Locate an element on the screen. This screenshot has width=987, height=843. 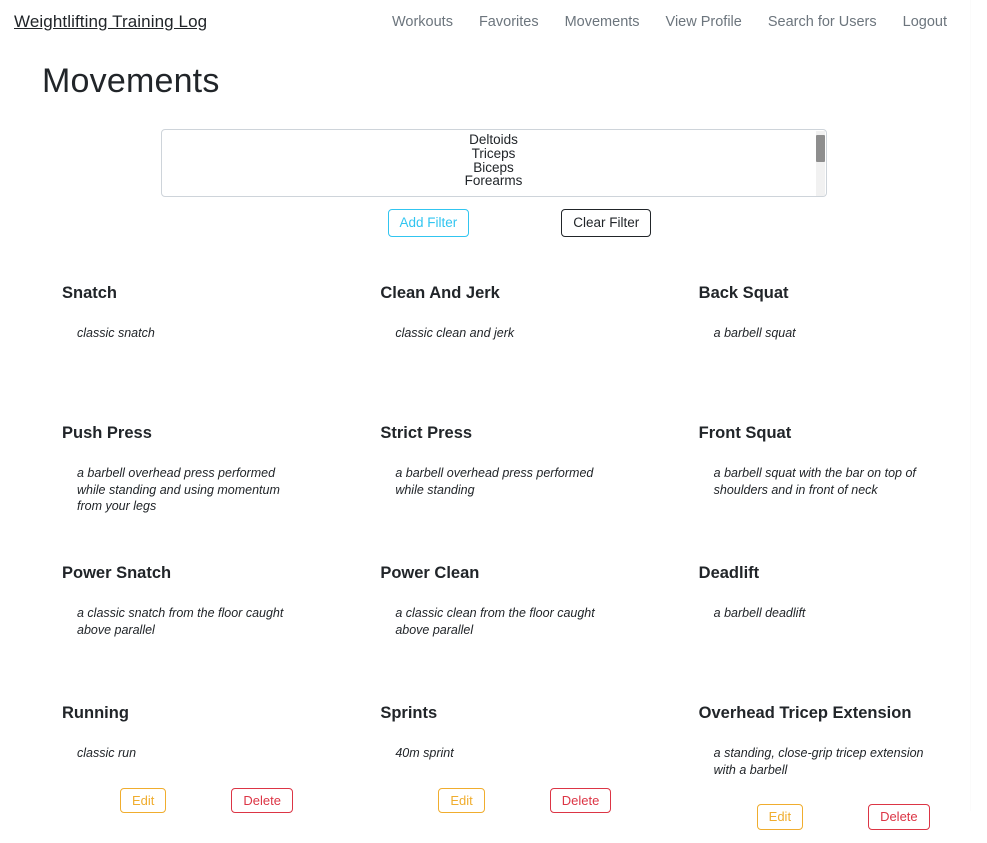
movement-title: Snatch is located at coordinates (90, 293).